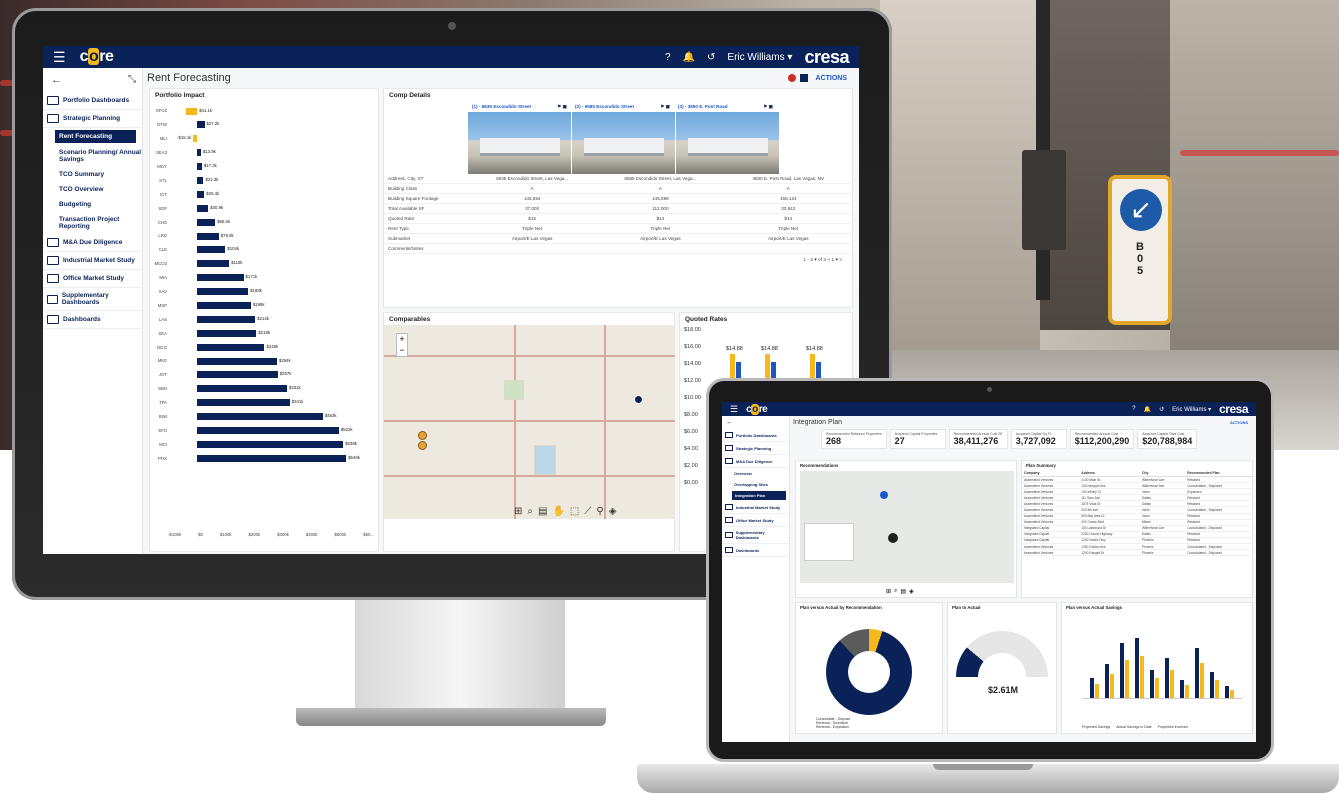 The width and height of the screenshot is (1339, 793). Describe the element at coordinates (501, 107) in the screenshot. I see `comp-column-title: (1) - 6635 Escondido Street` at that location.